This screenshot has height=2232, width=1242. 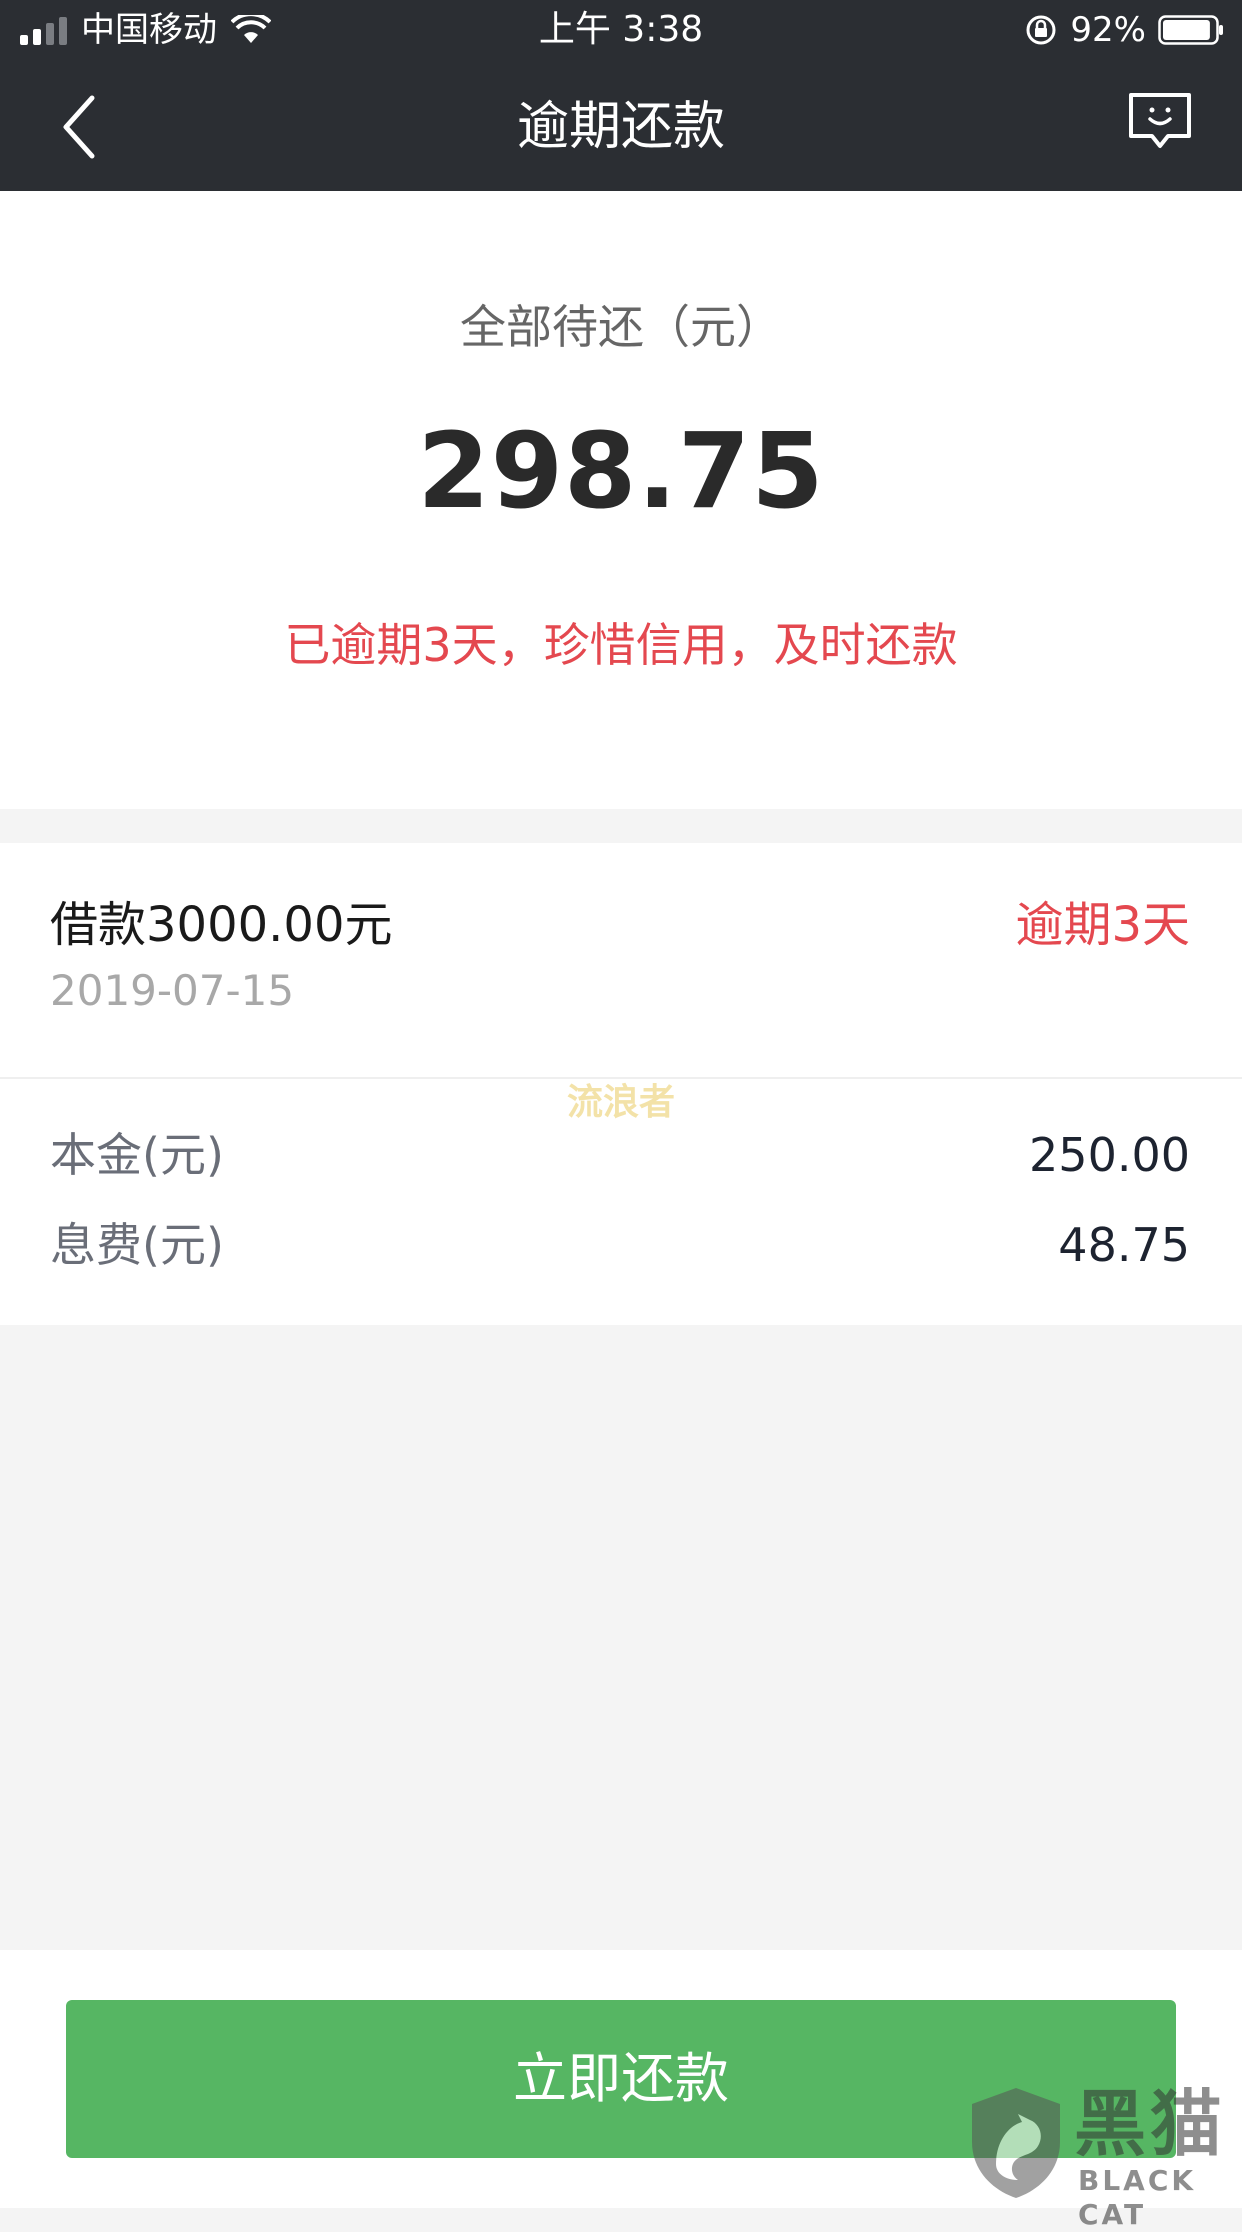 What do you see at coordinates (1109, 1155) in the screenshot?
I see `principal-value: 250.00` at bounding box center [1109, 1155].